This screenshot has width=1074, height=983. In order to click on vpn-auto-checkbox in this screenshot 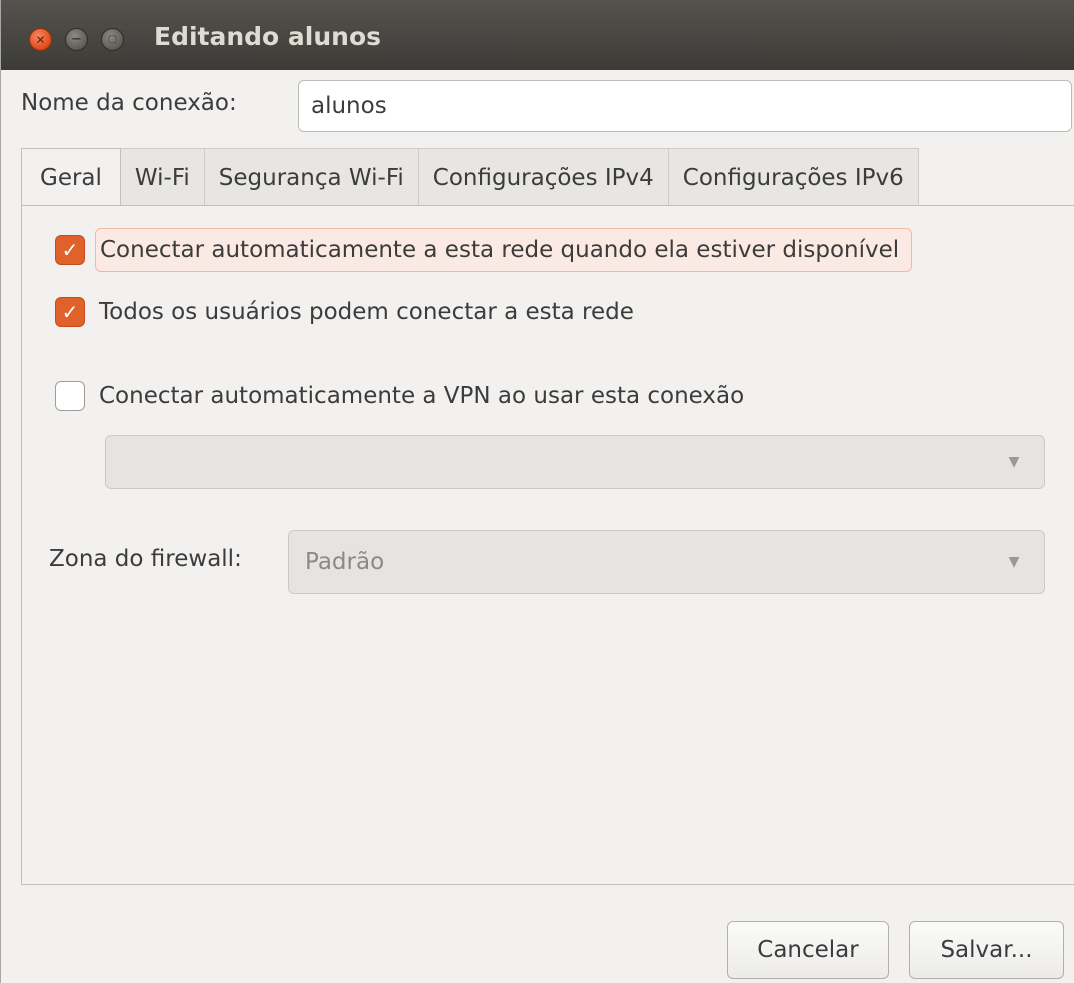, I will do `click(70, 396)`.